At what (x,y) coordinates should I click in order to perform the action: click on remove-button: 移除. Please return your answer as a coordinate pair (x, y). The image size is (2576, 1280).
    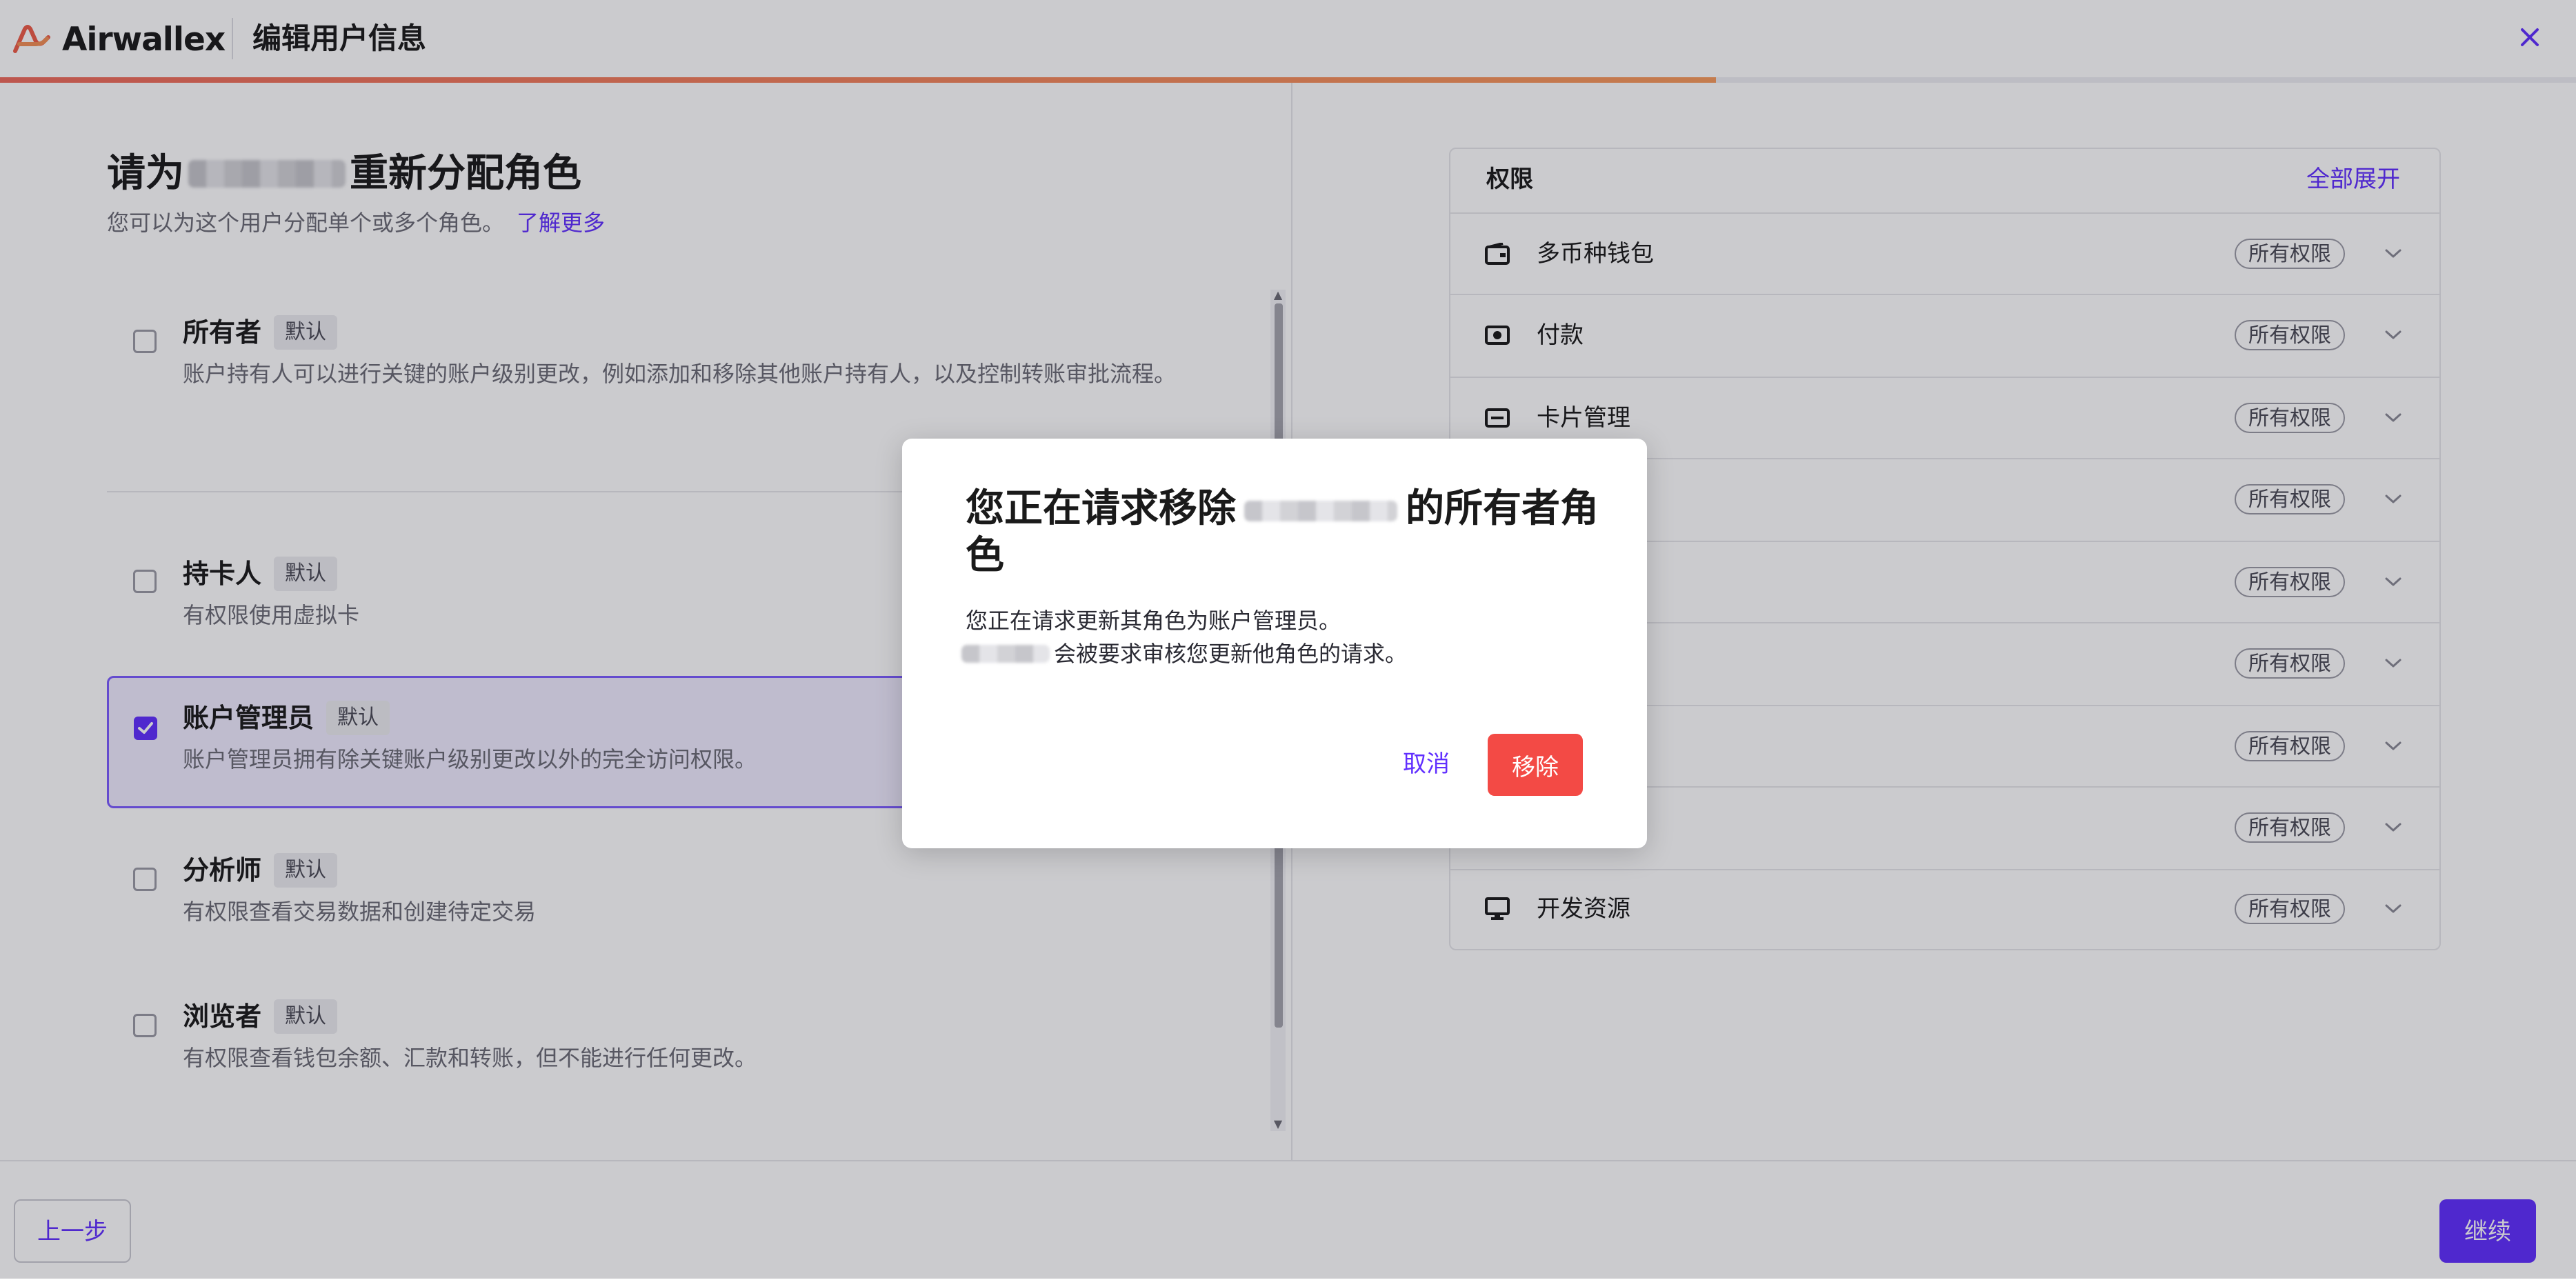
    Looking at the image, I should click on (1535, 765).